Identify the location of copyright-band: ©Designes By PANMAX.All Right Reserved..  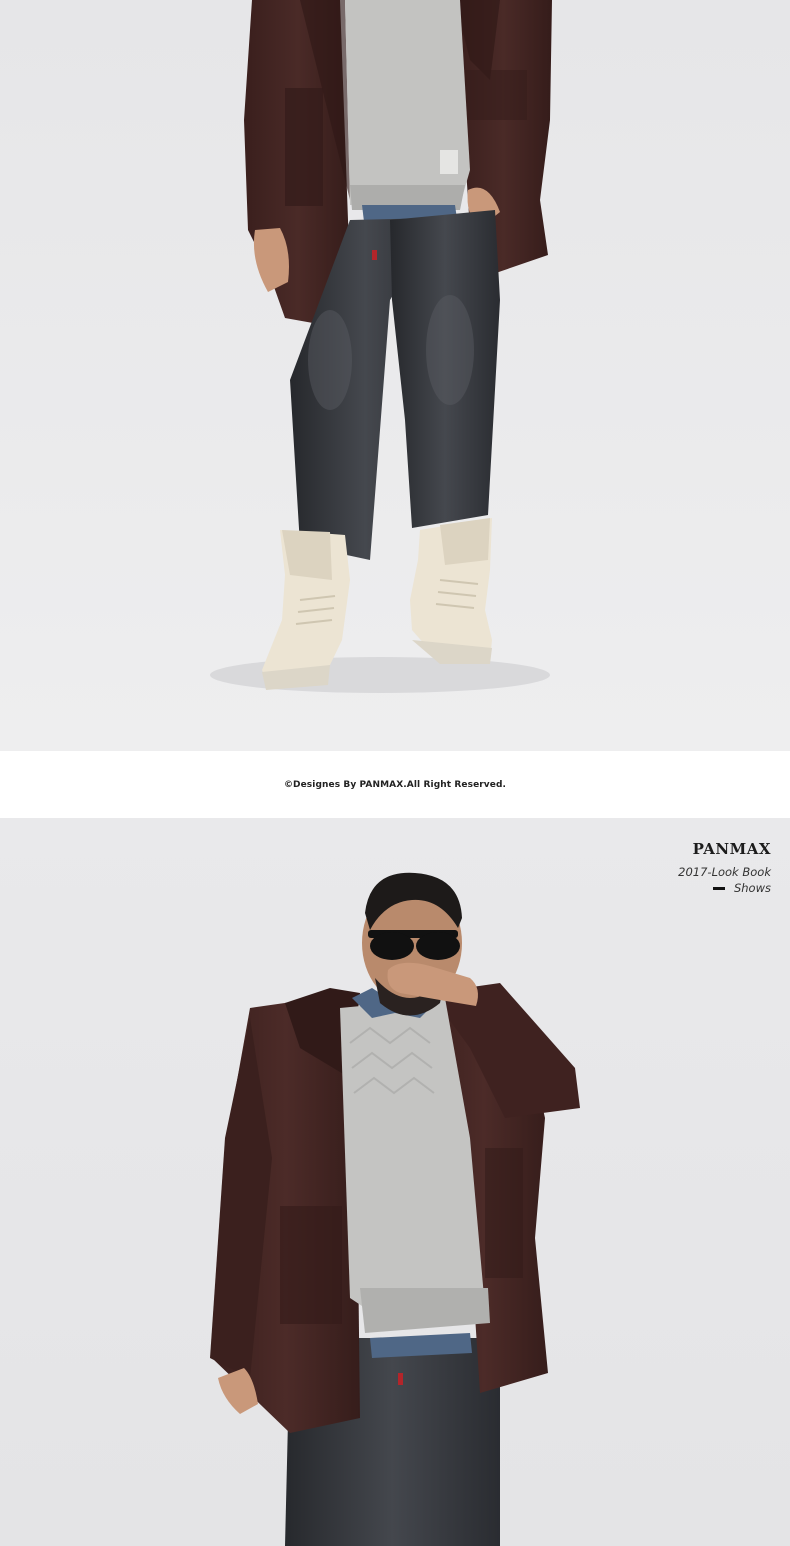
(395, 784).